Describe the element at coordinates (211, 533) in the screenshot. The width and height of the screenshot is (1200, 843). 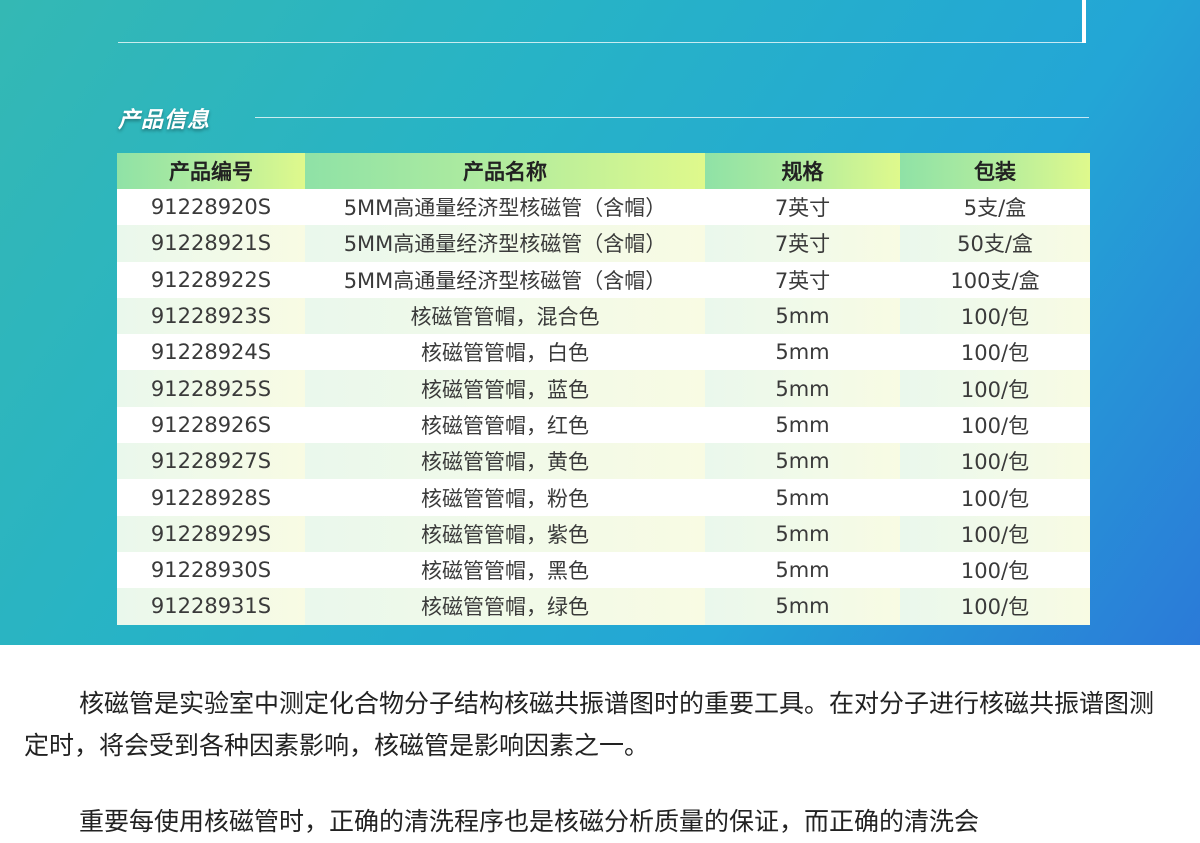
I see `cell-product-code: 91228929S` at that location.